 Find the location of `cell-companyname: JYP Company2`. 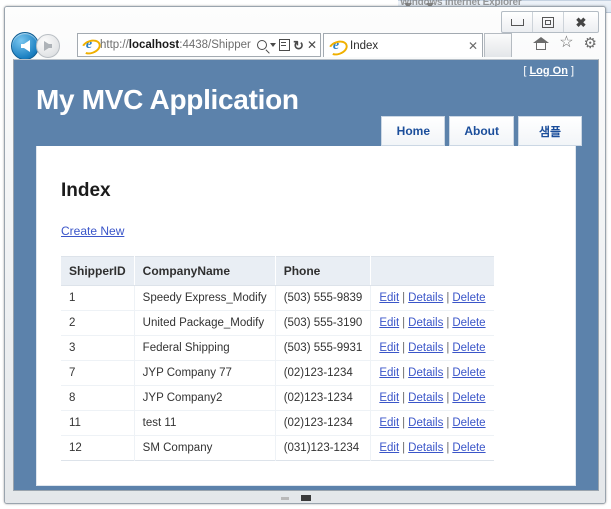

cell-companyname: JYP Company2 is located at coordinates (205, 398).